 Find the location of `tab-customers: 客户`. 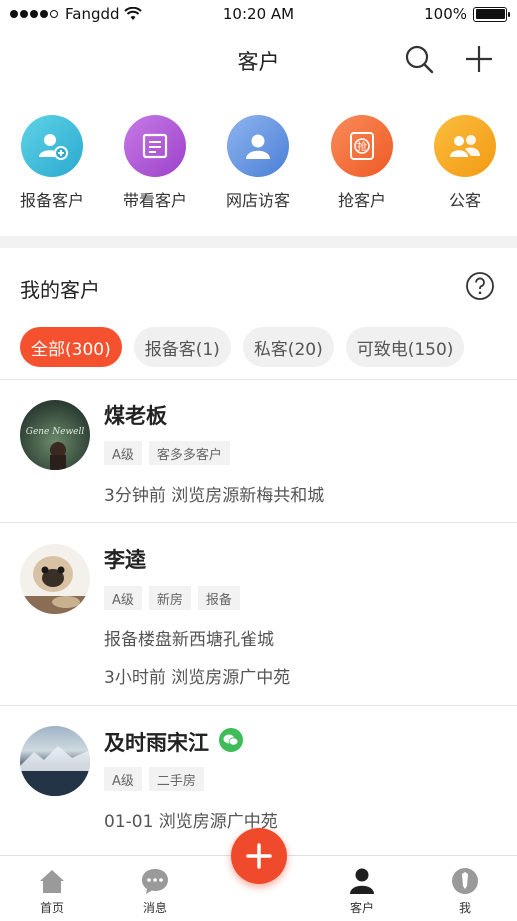

tab-customers: 客户 is located at coordinates (362, 888).